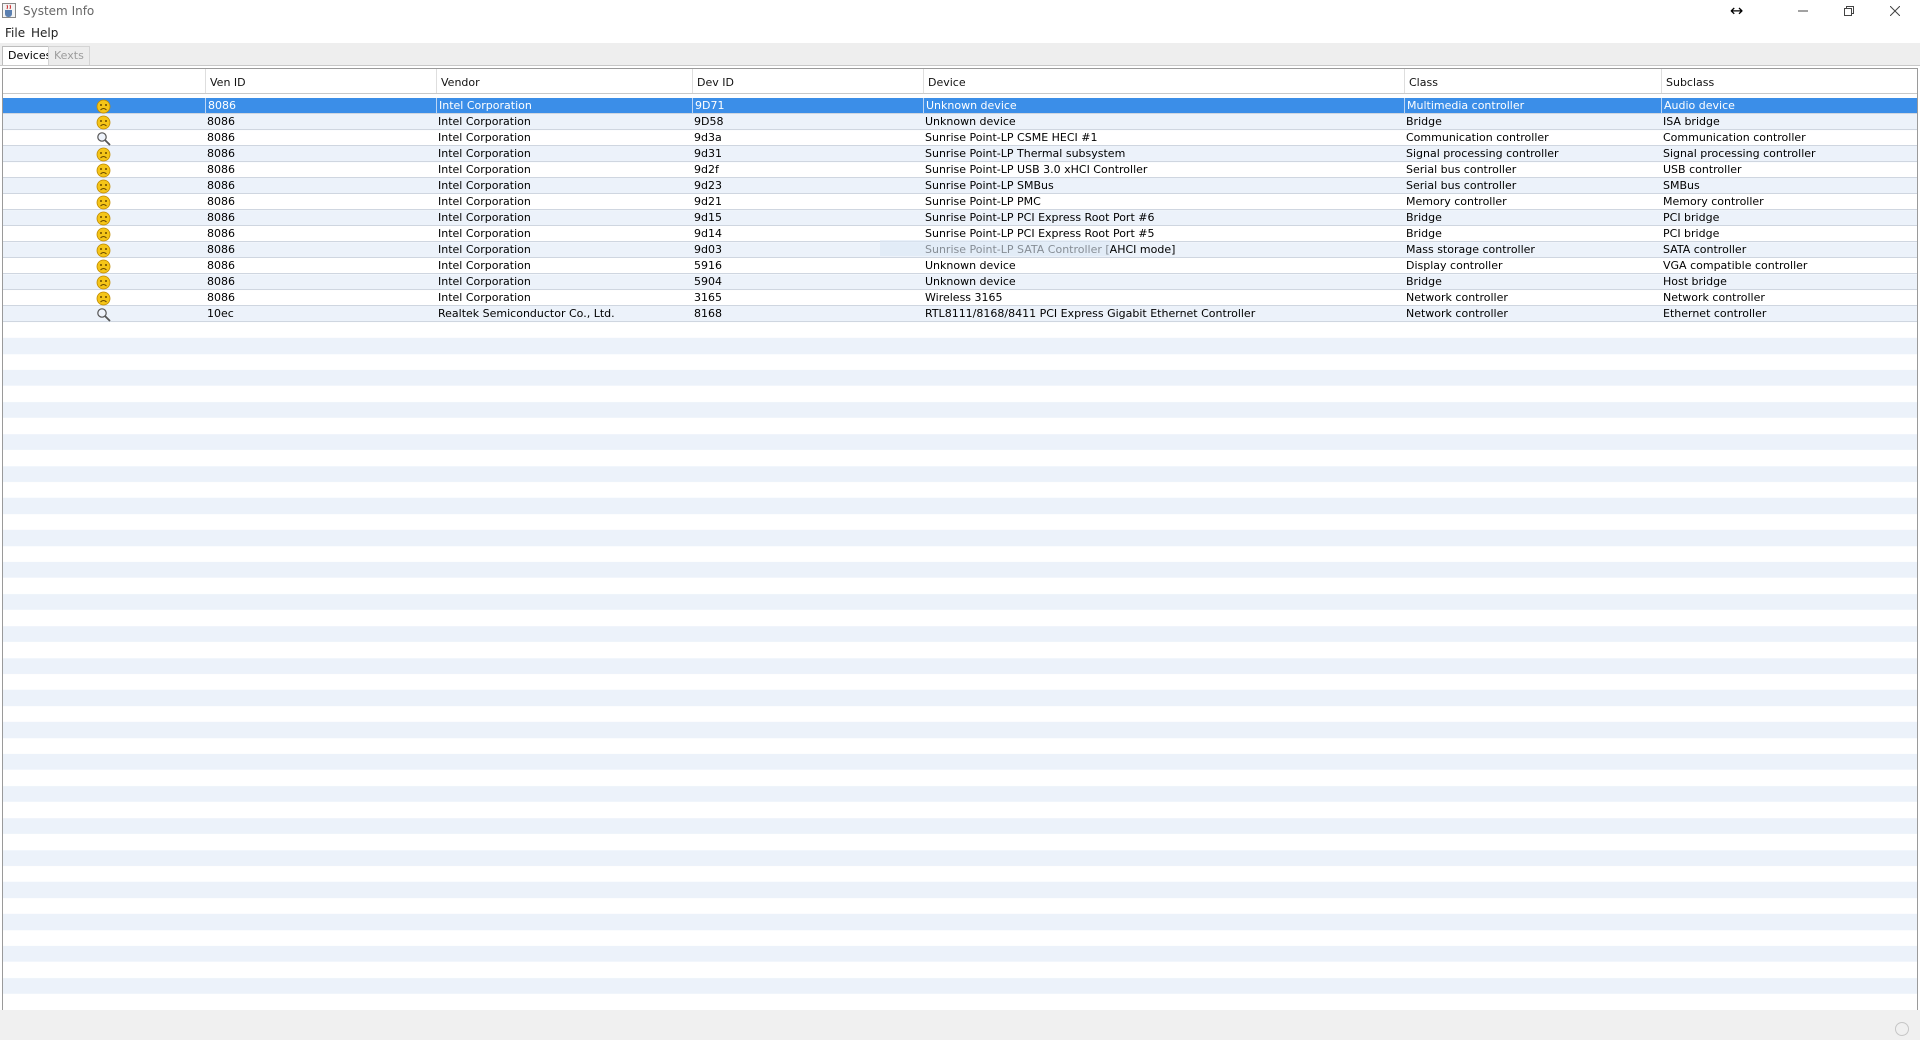 The image size is (1920, 1040). Describe the element at coordinates (708, 185) in the screenshot. I see `cell-dev-id: 9d23` at that location.